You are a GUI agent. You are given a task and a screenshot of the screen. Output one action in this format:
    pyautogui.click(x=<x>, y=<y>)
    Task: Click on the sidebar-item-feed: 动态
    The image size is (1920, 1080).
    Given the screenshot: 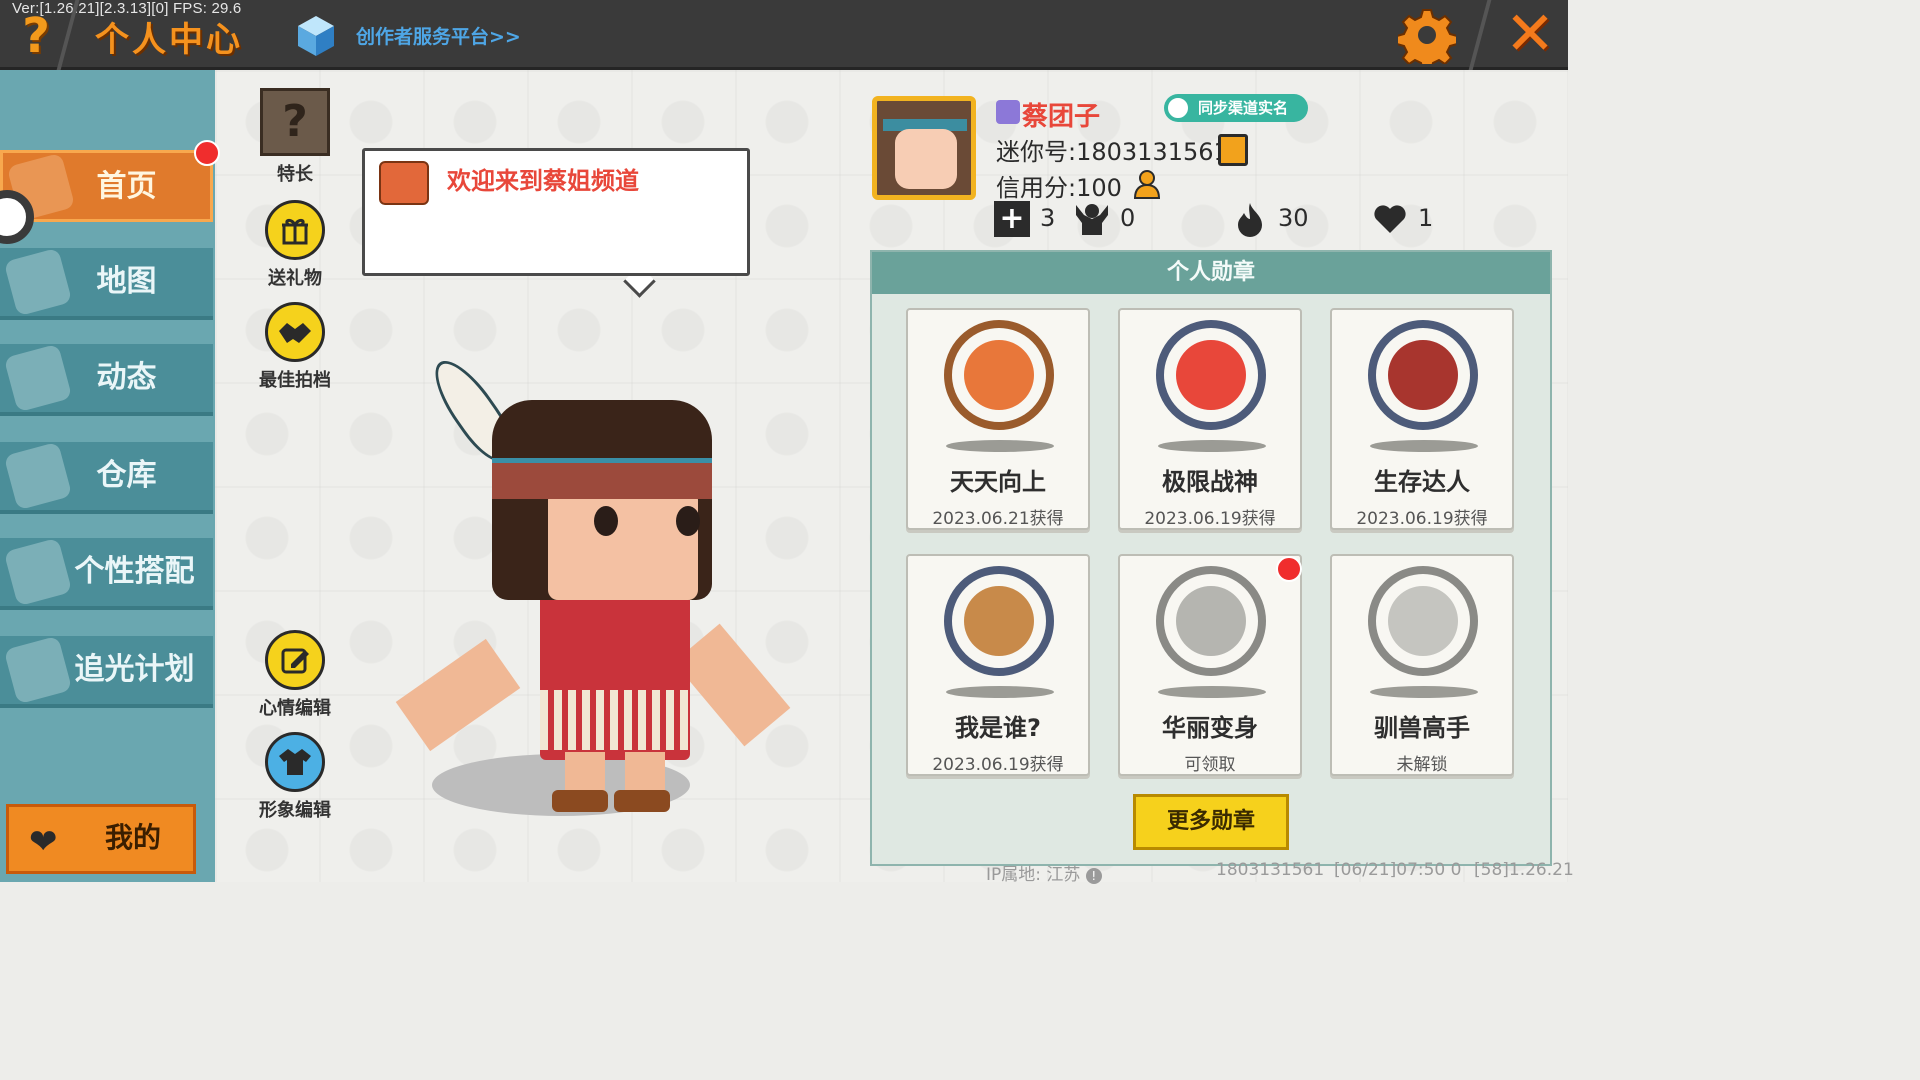 What is the action you would take?
    pyautogui.click(x=106, y=379)
    